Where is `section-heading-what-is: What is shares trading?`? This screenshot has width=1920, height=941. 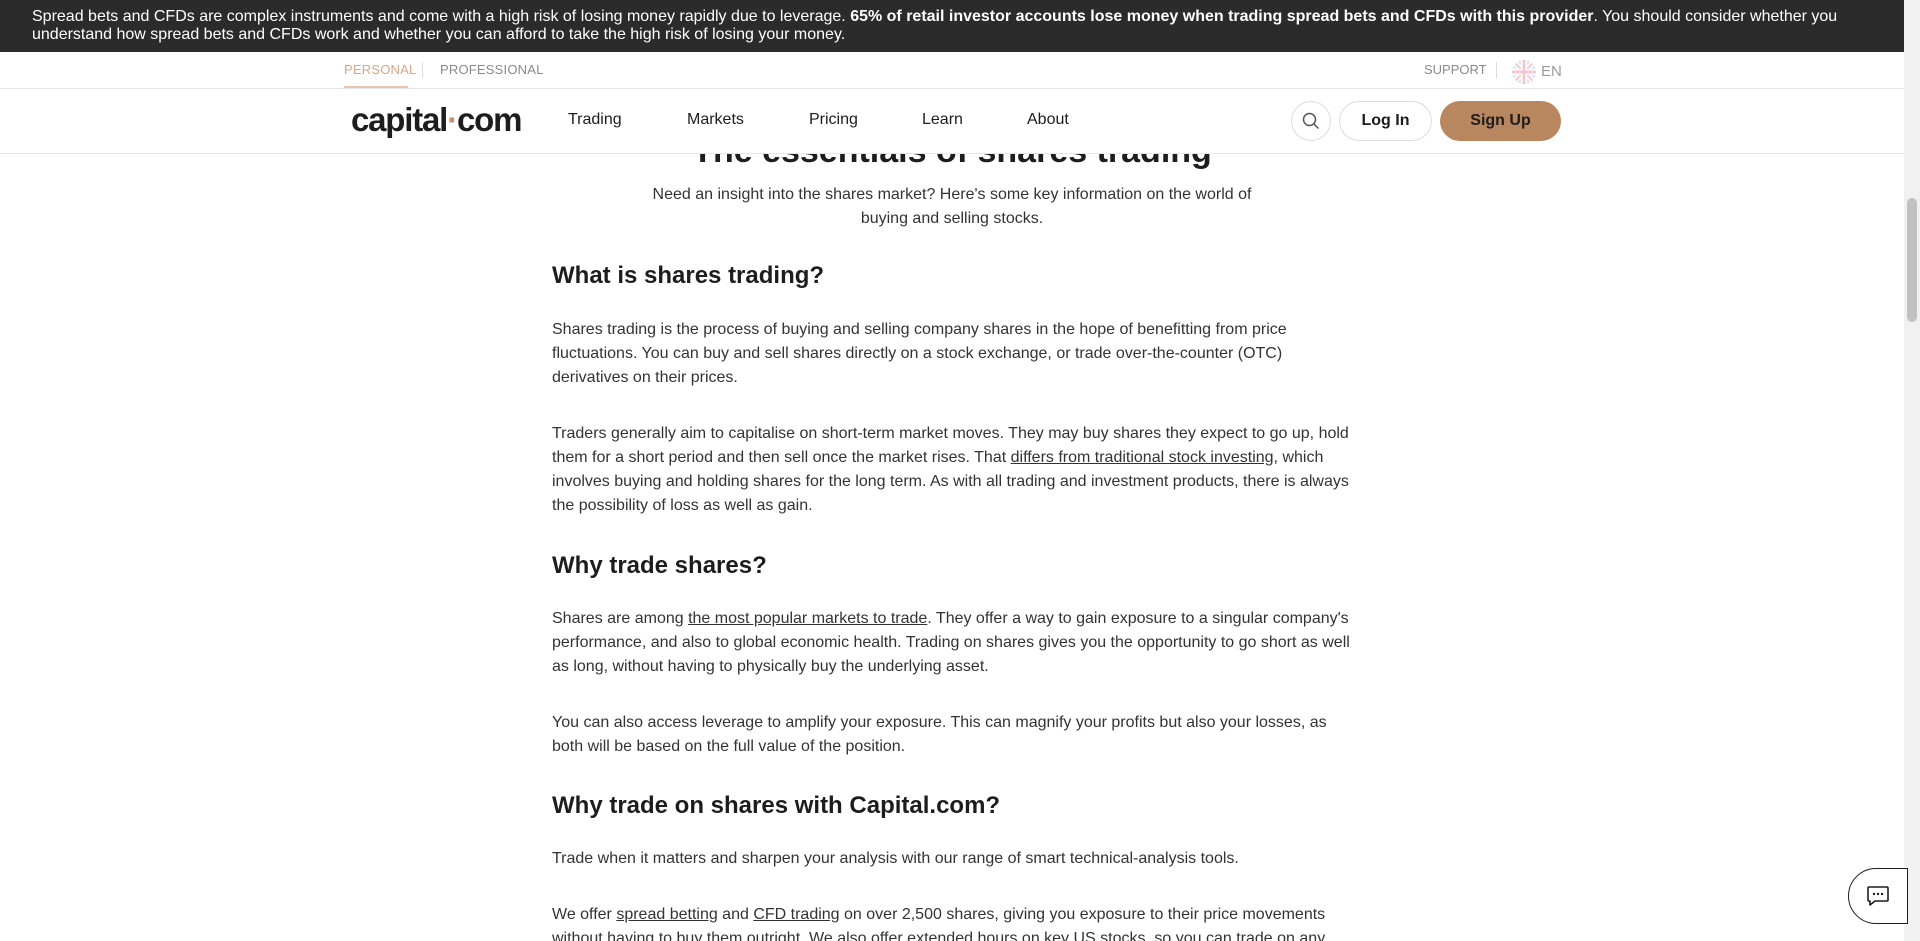
section-heading-what-is: What is shares trading? is located at coordinates (688, 275).